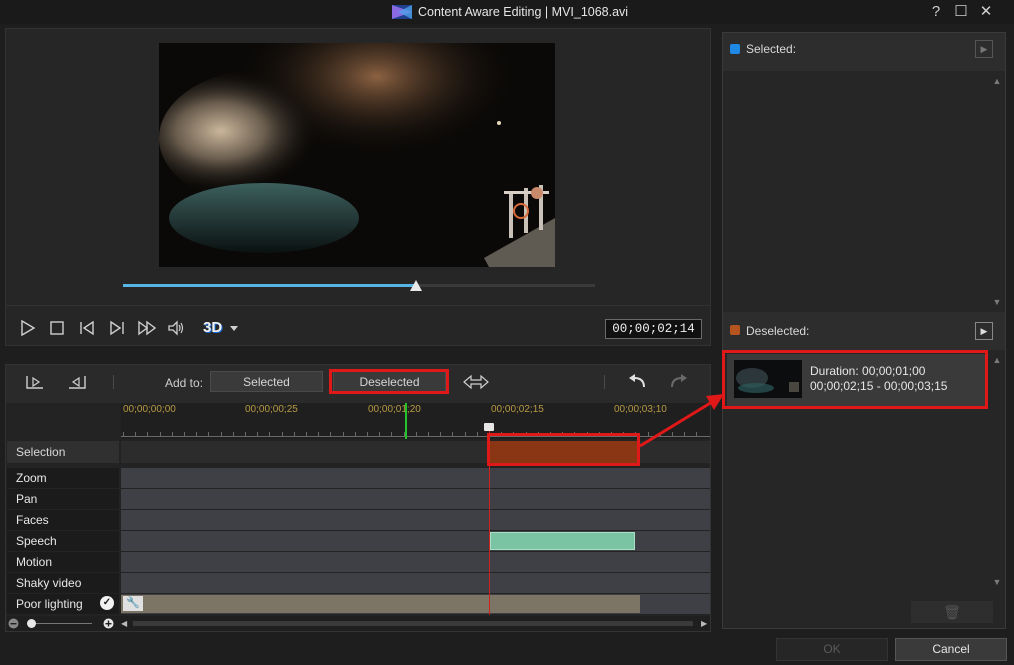 The width and height of the screenshot is (1014, 665). I want to click on window-title-group: Content Aware Editing | MVI_1068.avi, so click(510, 12).